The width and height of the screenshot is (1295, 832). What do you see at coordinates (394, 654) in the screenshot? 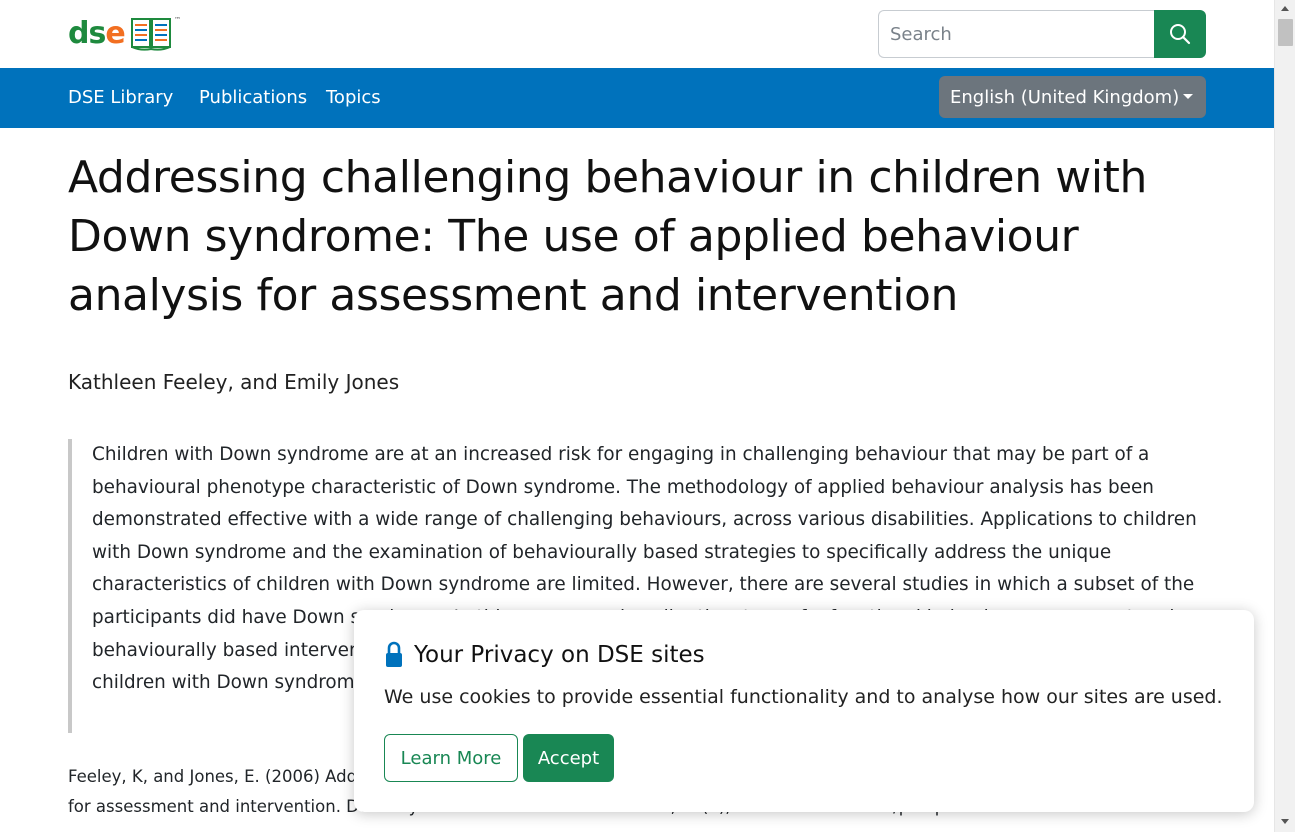
I see `lock-icon` at bounding box center [394, 654].